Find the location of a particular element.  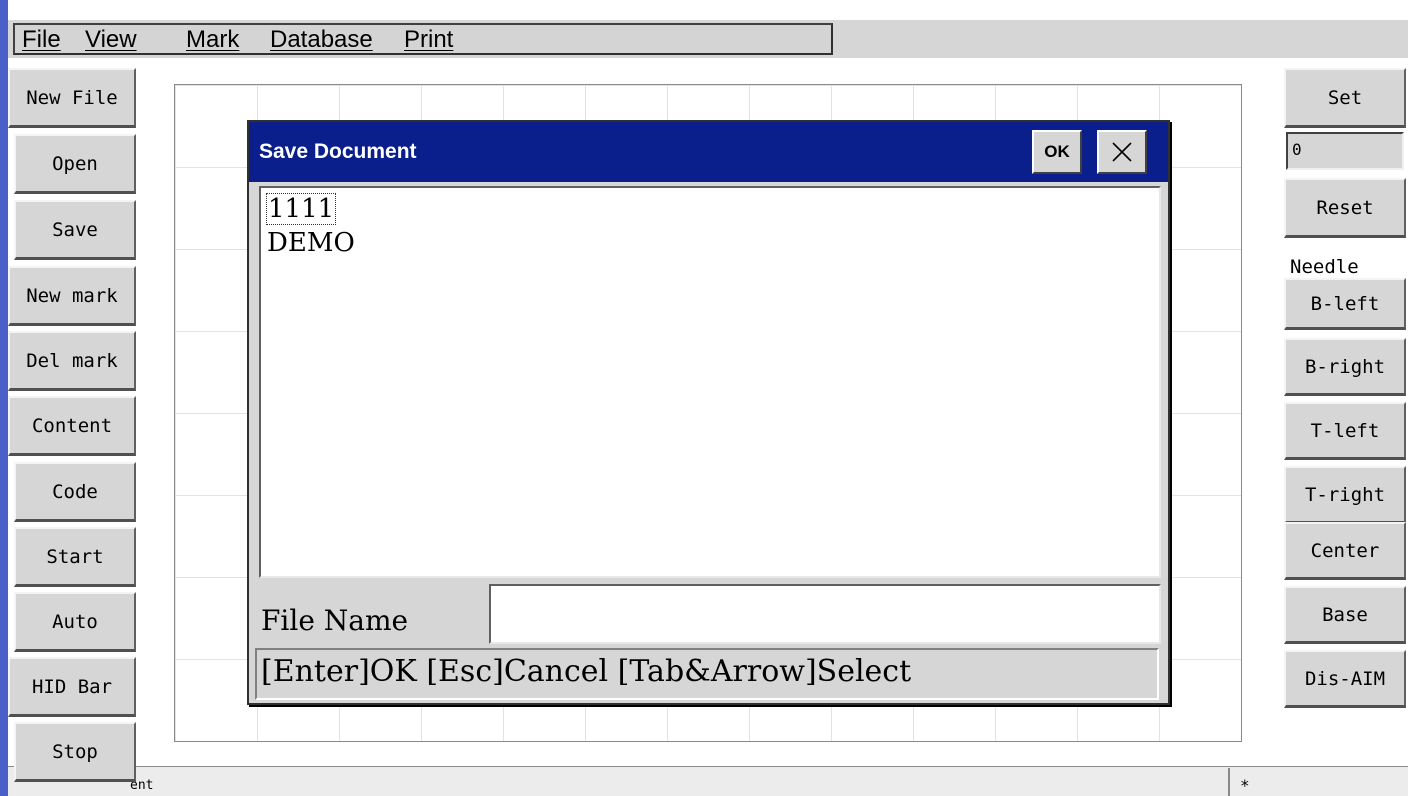

offset-value-field: 0 is located at coordinates (1345, 151).